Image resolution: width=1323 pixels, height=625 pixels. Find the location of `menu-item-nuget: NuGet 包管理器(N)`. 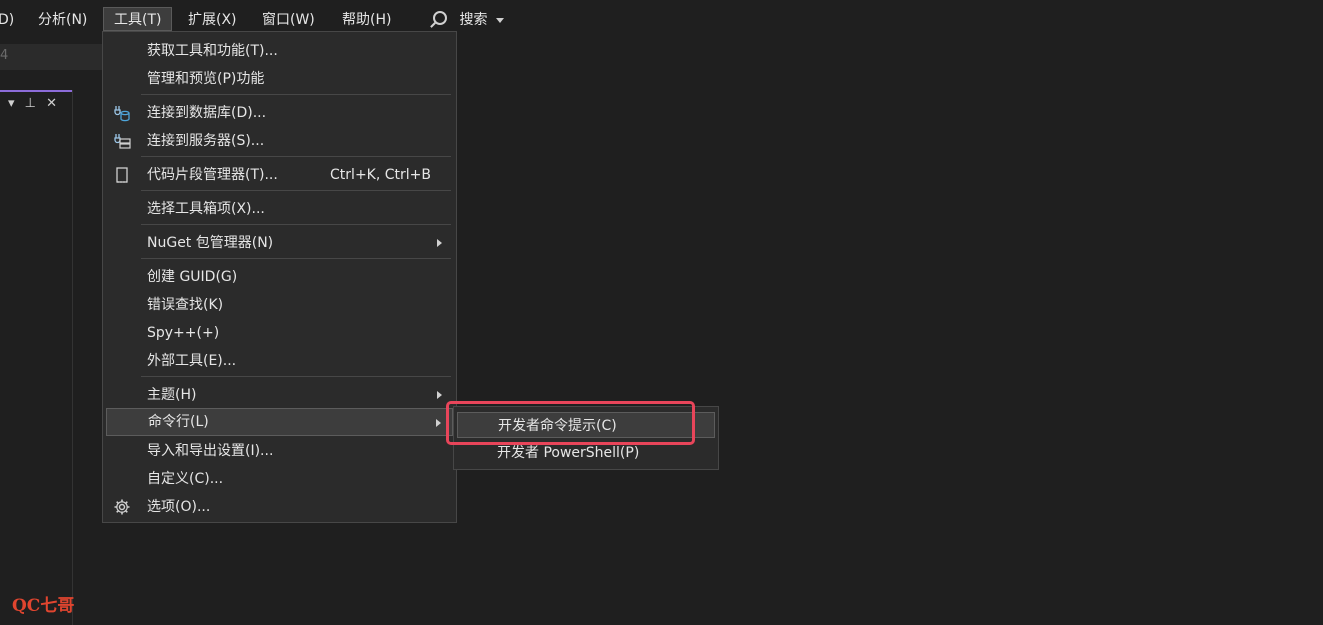

menu-item-nuget: NuGet 包管理器(N) is located at coordinates (279, 243).